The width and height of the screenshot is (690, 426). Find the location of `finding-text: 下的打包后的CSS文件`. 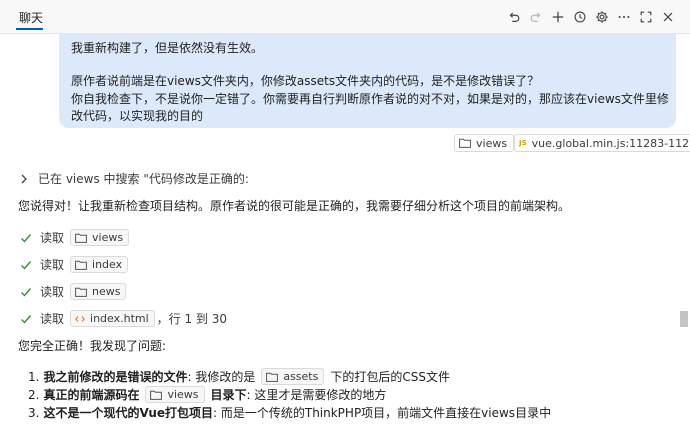

finding-text: 下的打包后的CSS文件 is located at coordinates (390, 377).